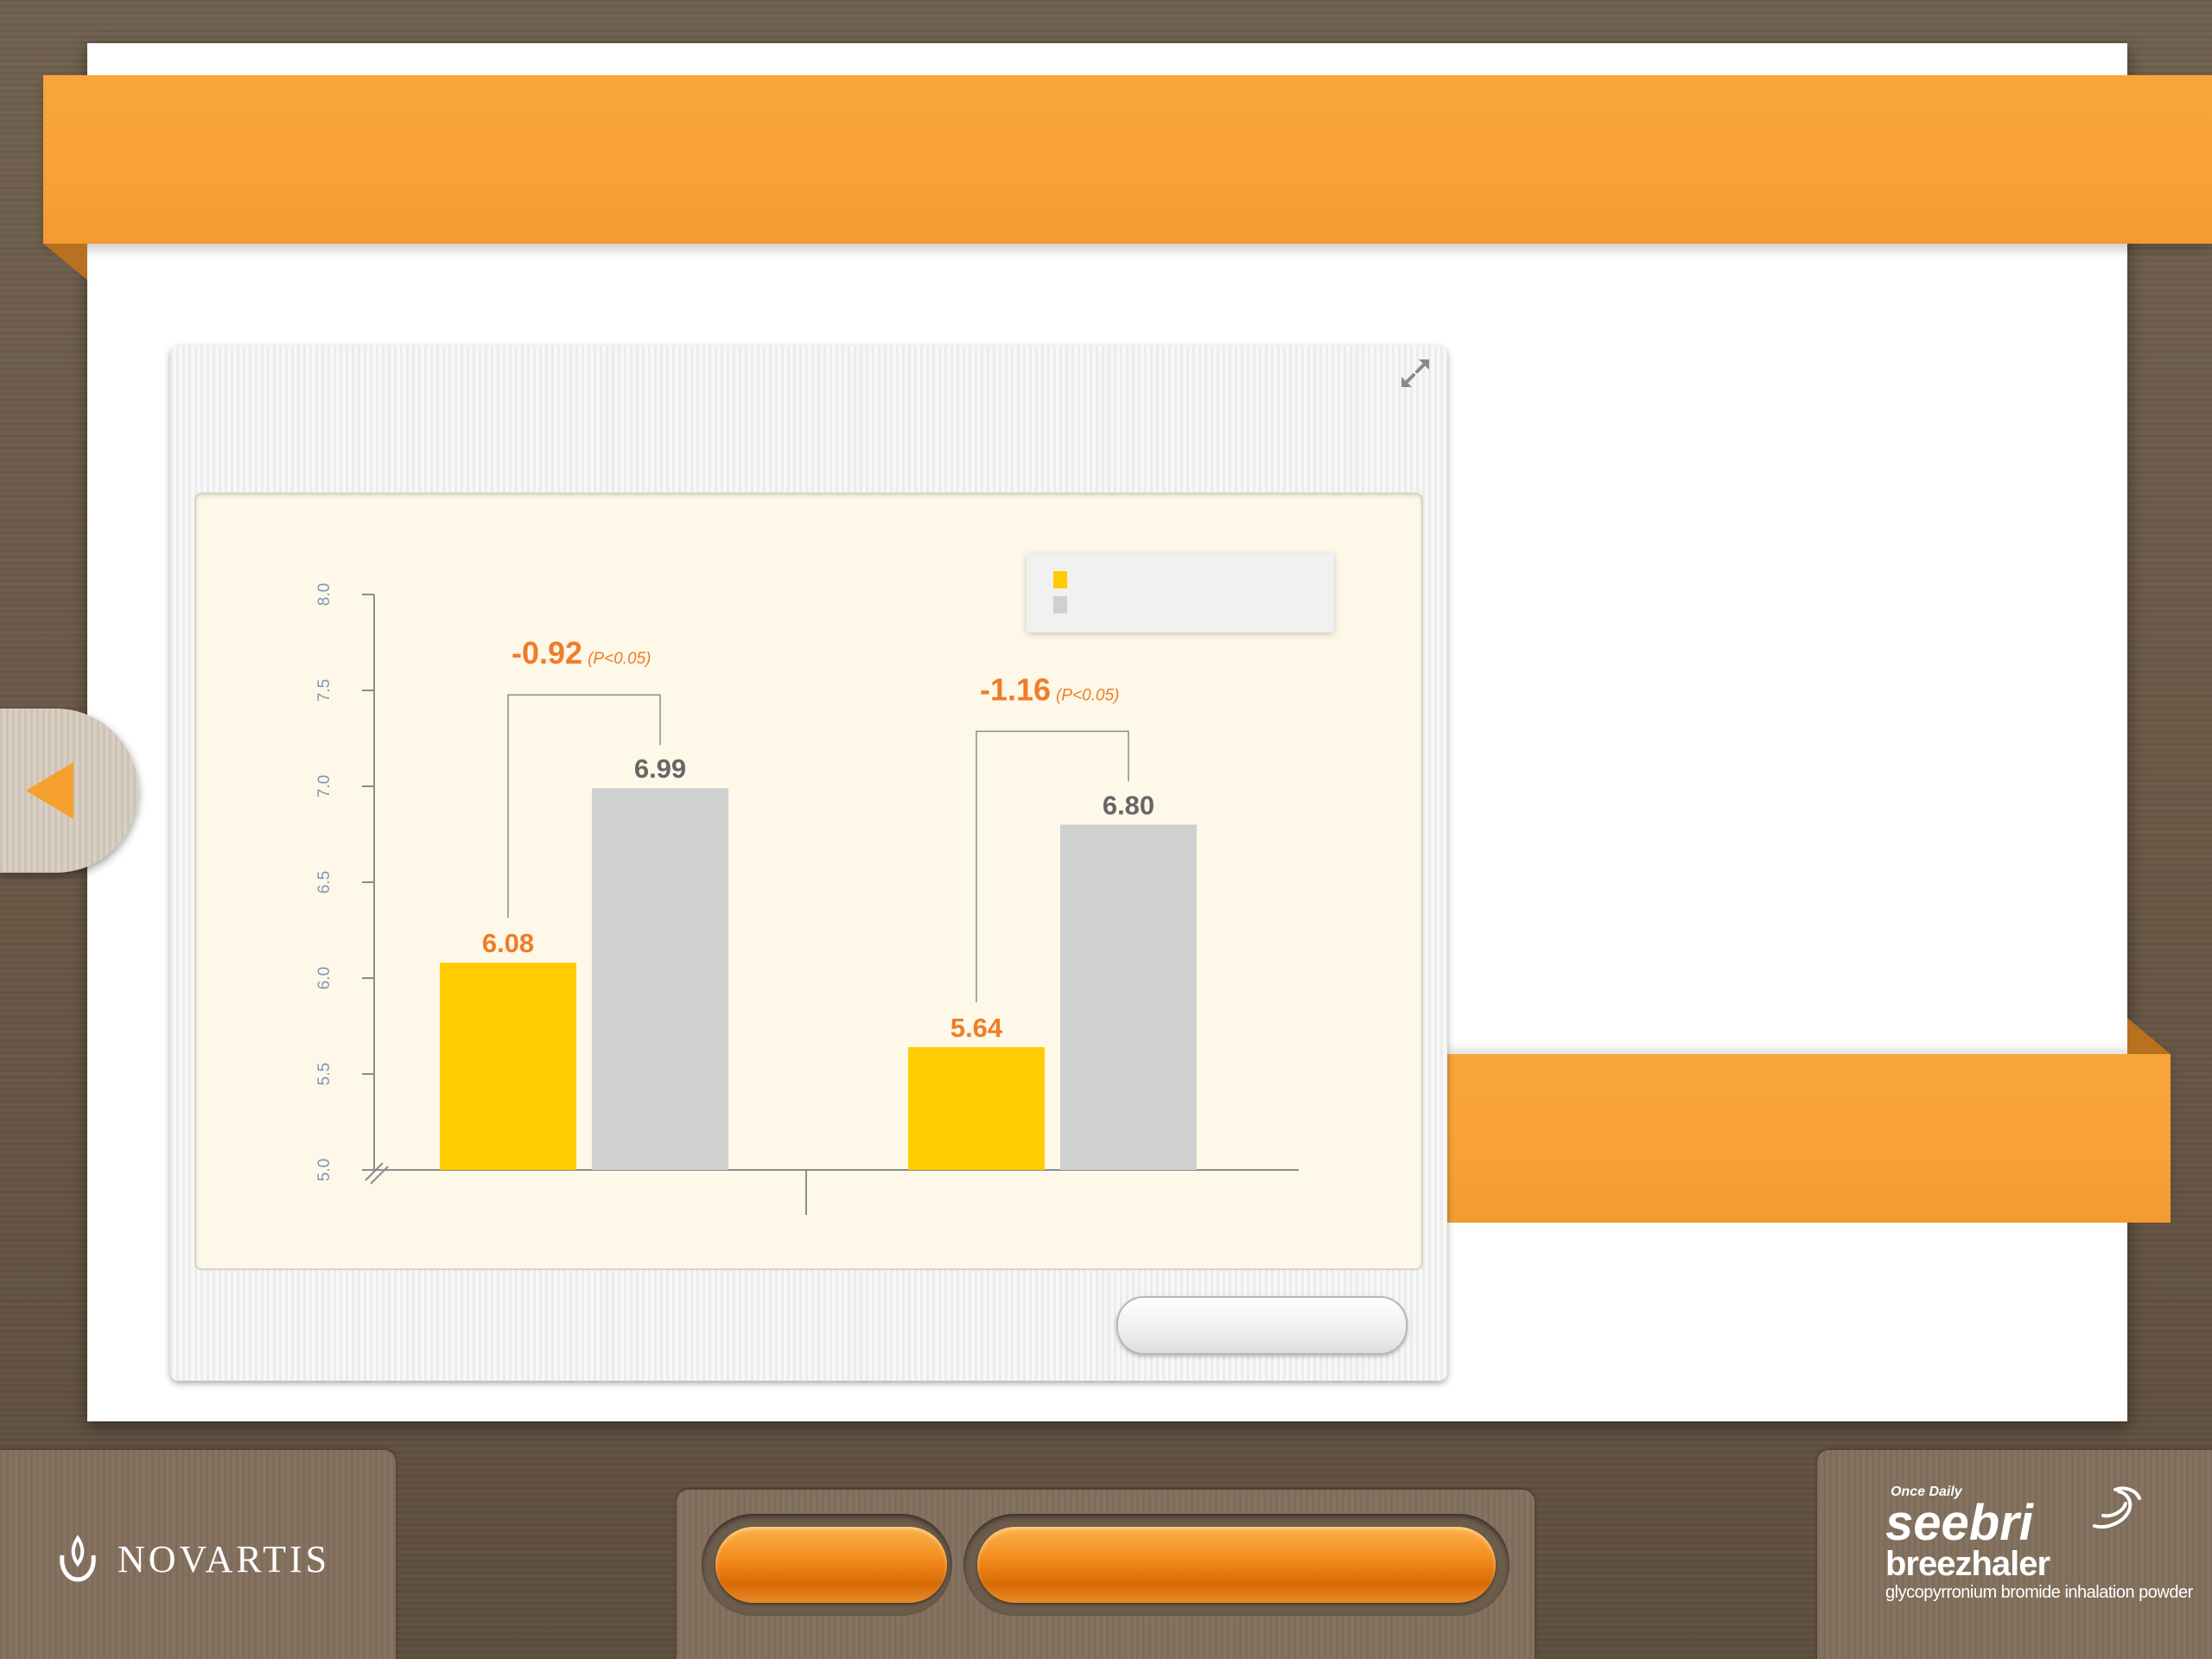  Describe the element at coordinates (324, 1170) in the screenshot. I see `y-tick-label-0: 5.0` at that location.